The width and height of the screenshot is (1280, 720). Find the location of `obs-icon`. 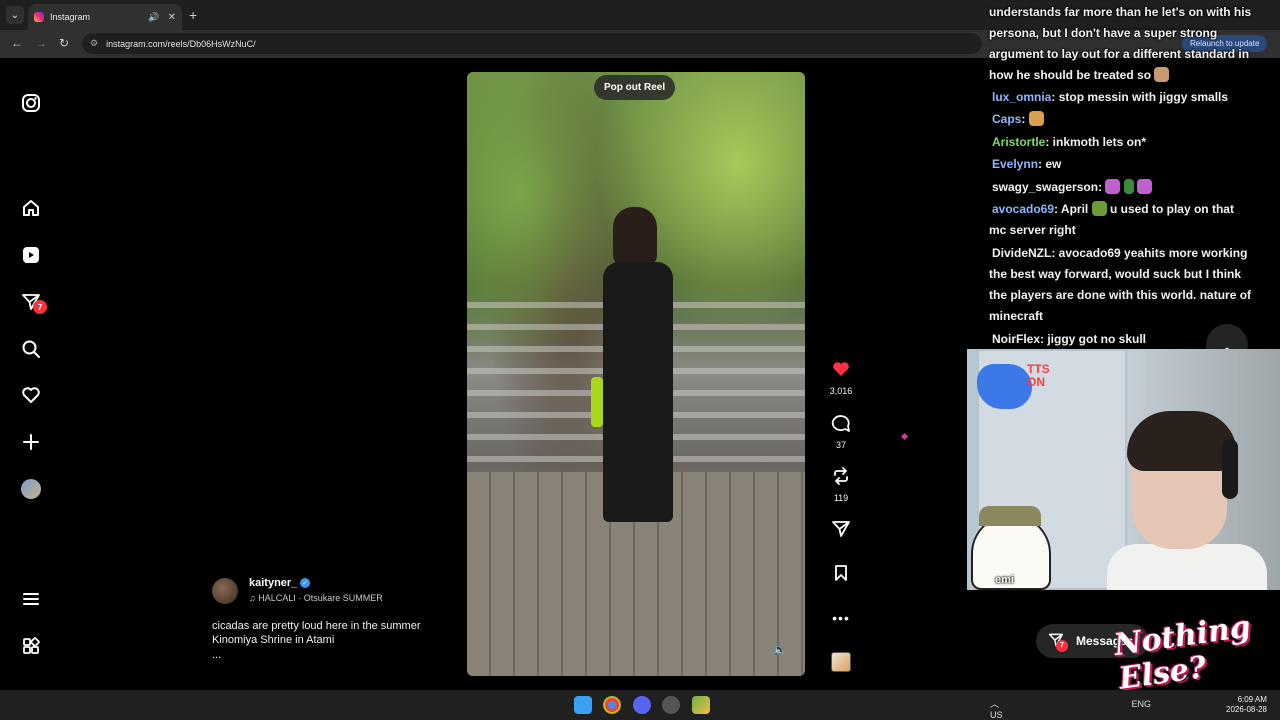

obs-icon is located at coordinates (671, 705).